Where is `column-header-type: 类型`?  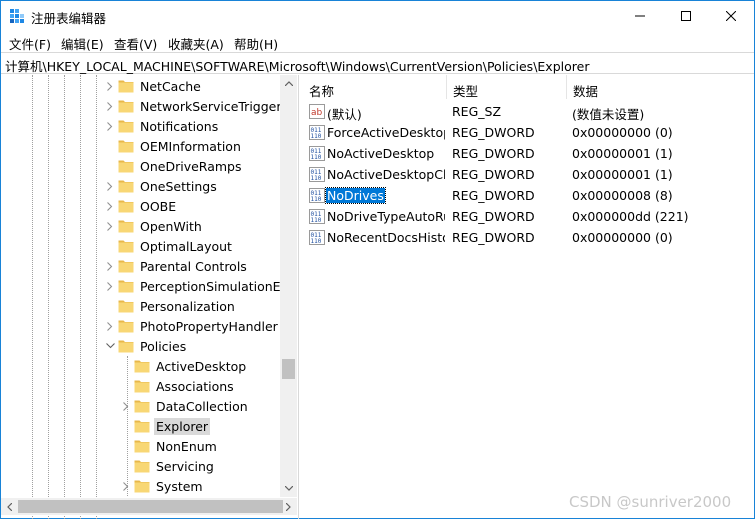
column-header-type: 类型 is located at coordinates (507, 87).